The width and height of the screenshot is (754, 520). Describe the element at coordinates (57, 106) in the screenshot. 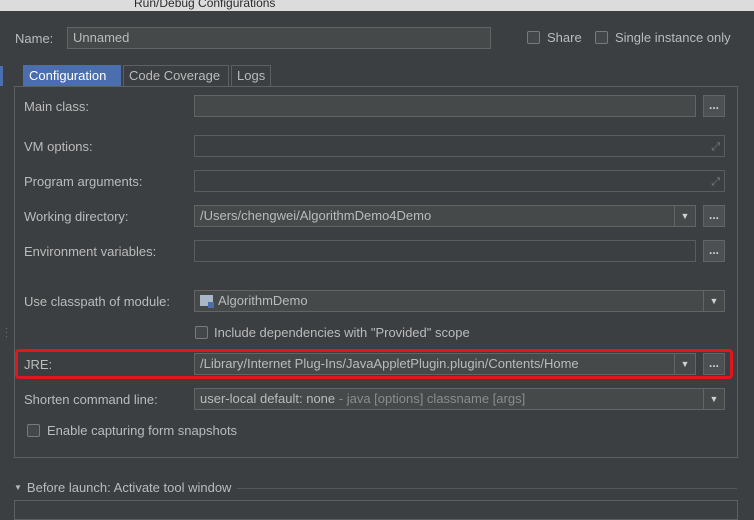

I see `main-class-label: Main class:` at that location.